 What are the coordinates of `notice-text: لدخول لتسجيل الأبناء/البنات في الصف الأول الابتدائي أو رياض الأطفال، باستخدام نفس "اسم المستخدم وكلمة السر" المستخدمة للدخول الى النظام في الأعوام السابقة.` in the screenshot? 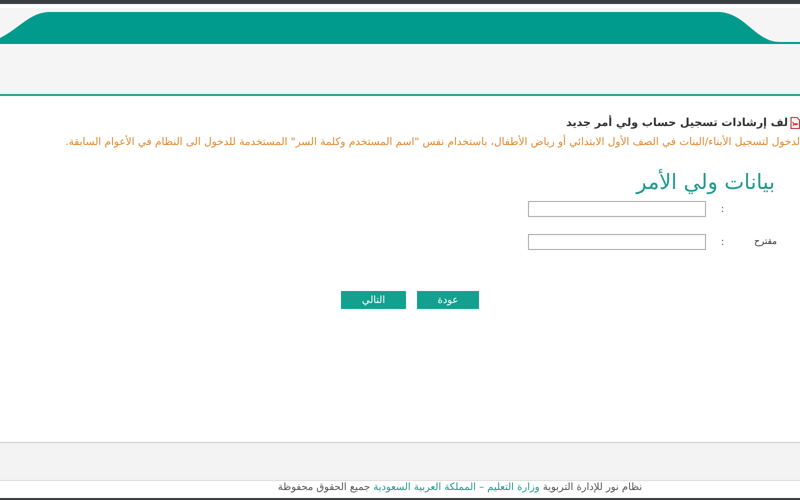 It's located at (432, 142).